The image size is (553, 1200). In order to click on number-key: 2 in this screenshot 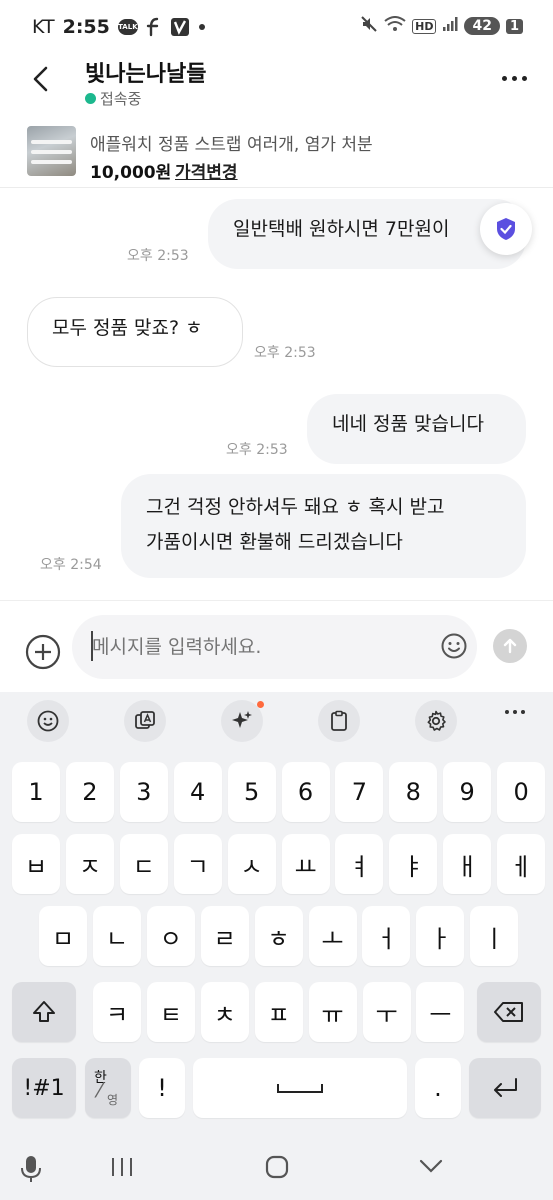, I will do `click(89, 792)`.